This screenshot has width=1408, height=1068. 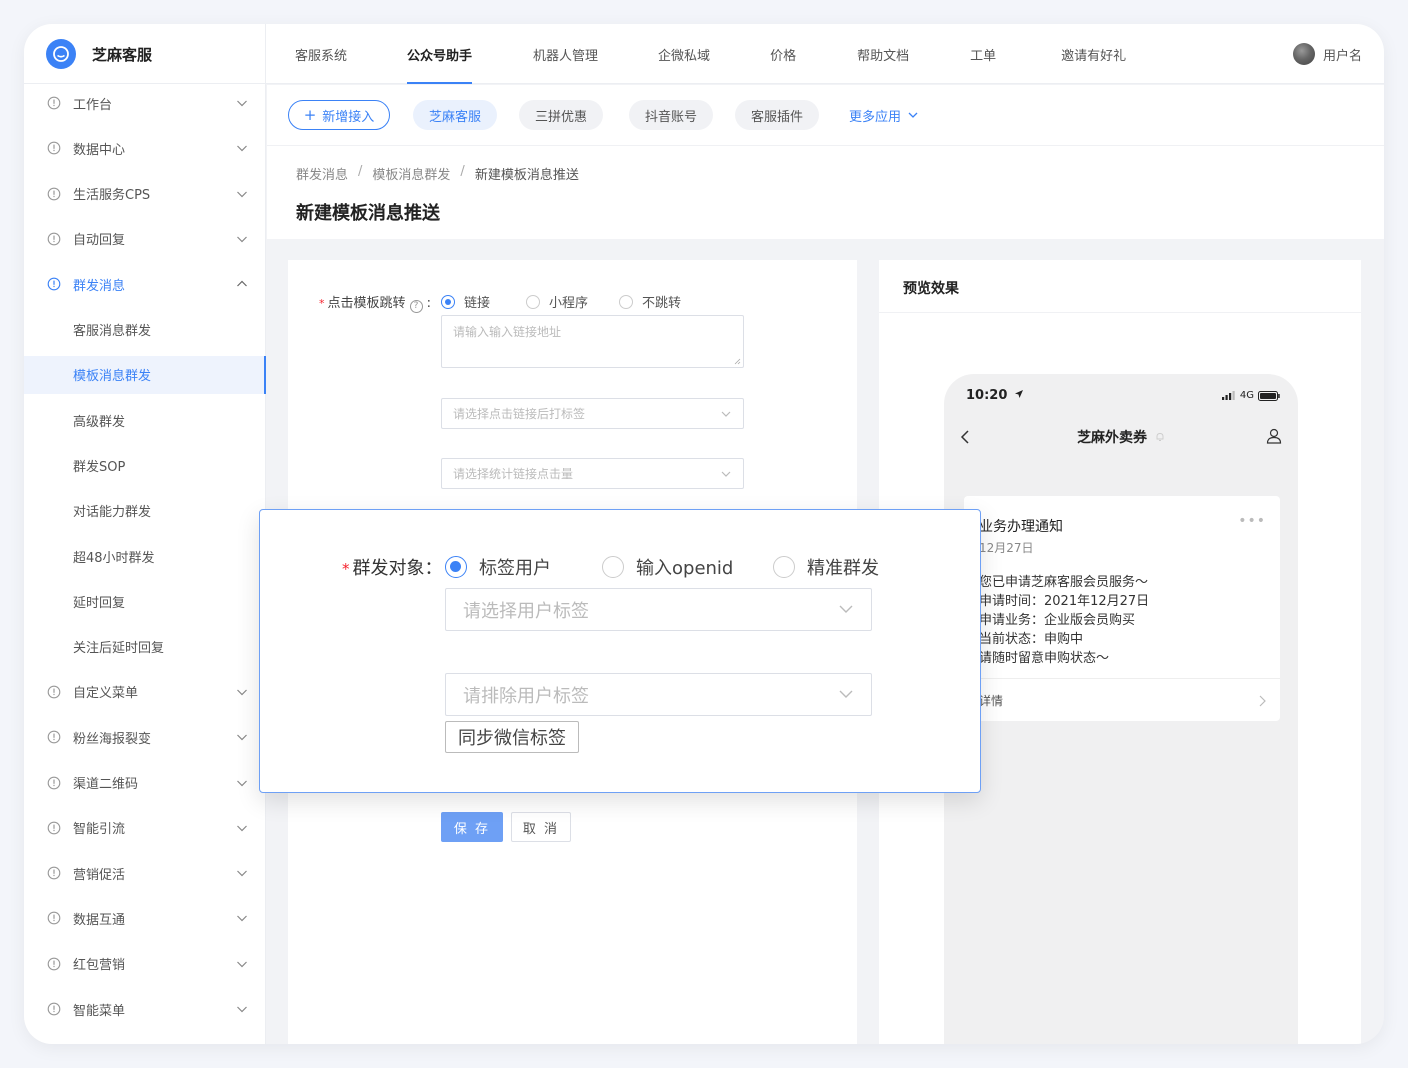 I want to click on sidebar-subitem-kefu-group: 客服消息群发, so click(x=145, y=330).